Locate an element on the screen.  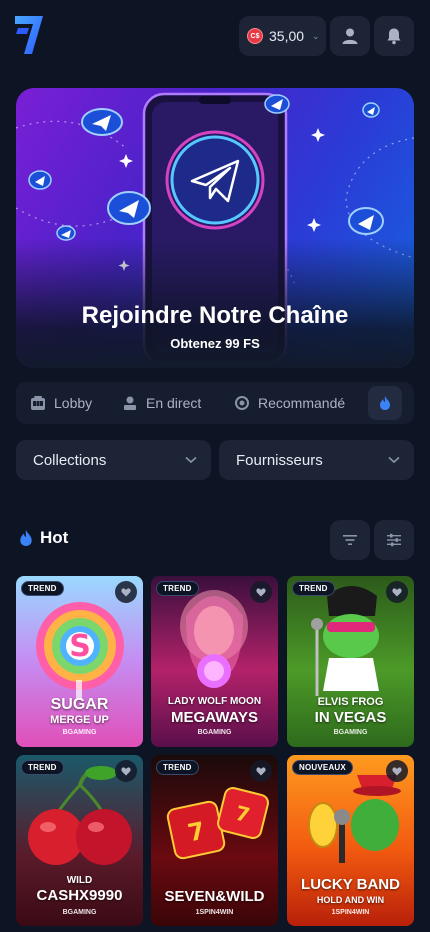
collections-label: Collections is located at coordinates (70, 460).